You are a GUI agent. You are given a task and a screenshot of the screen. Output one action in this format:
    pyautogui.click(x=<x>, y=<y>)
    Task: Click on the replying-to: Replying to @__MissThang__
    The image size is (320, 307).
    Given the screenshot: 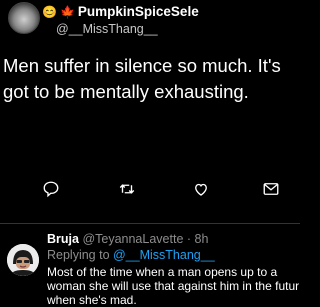 What is the action you would take?
    pyautogui.click(x=131, y=255)
    